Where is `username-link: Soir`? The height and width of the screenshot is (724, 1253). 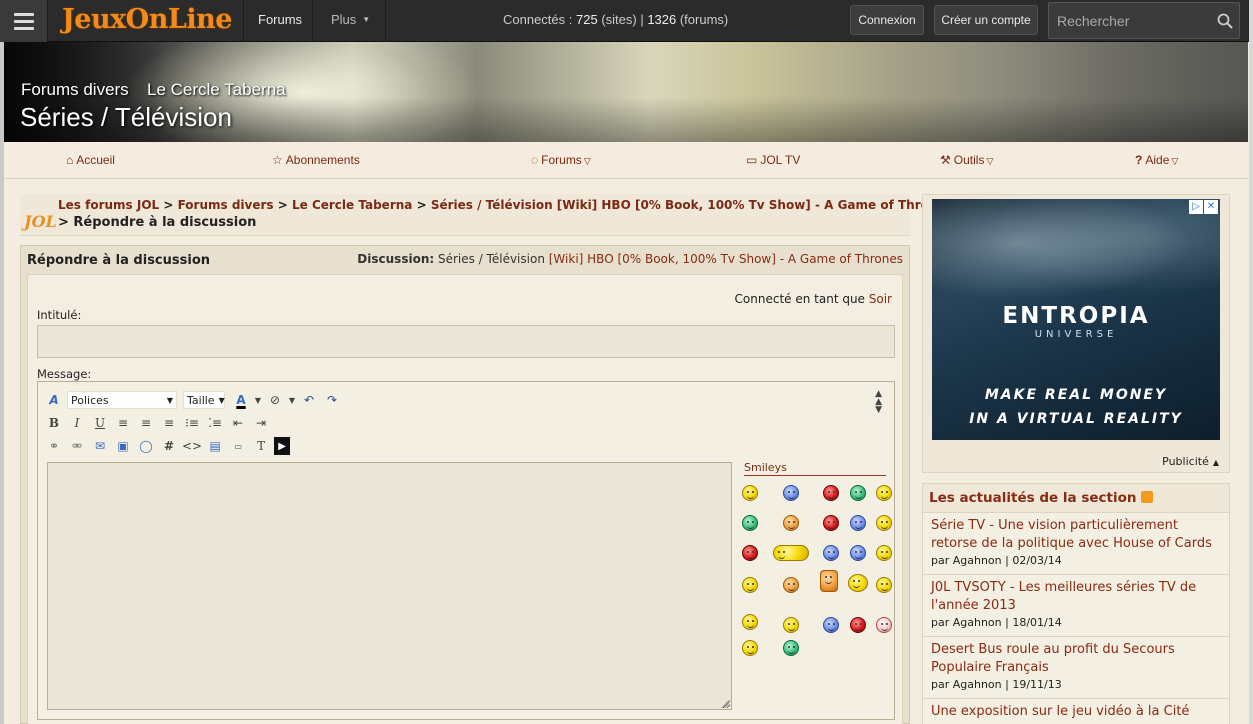
username-link: Soir is located at coordinates (880, 299).